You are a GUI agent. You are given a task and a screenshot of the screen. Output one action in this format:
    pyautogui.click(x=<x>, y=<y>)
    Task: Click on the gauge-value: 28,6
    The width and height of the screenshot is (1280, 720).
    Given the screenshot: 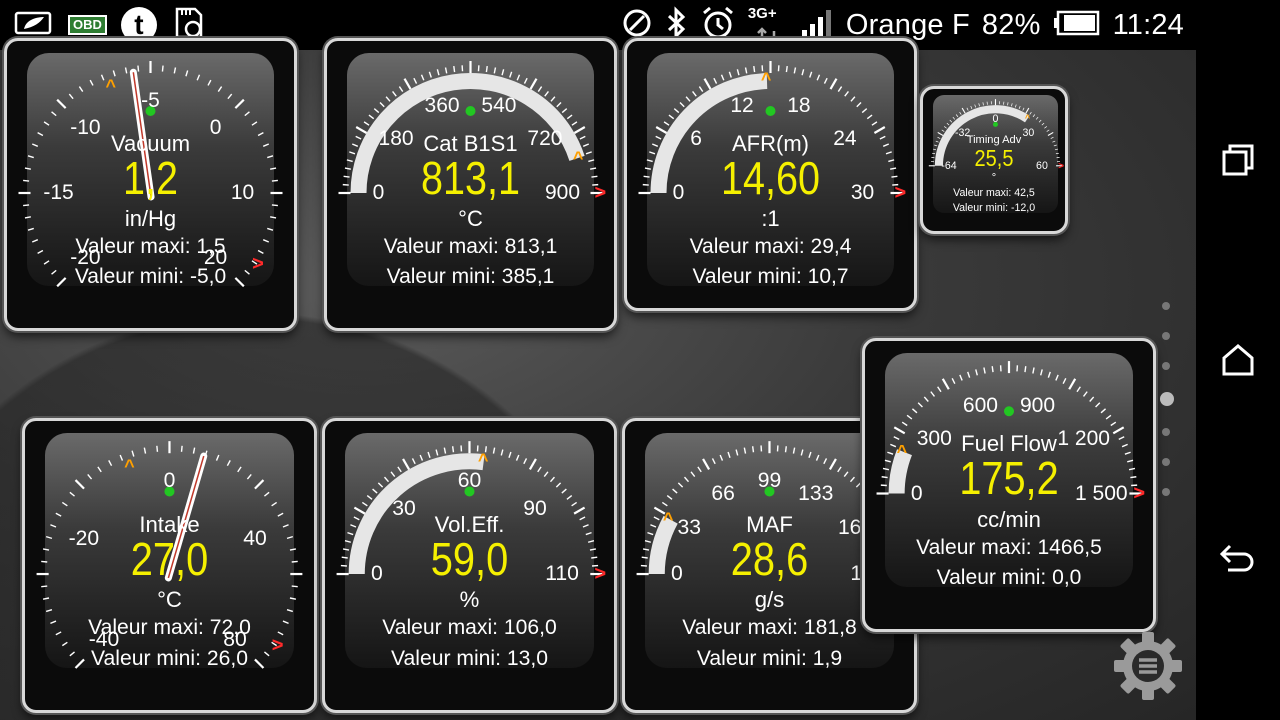 What is the action you would take?
    pyautogui.click(x=769, y=558)
    